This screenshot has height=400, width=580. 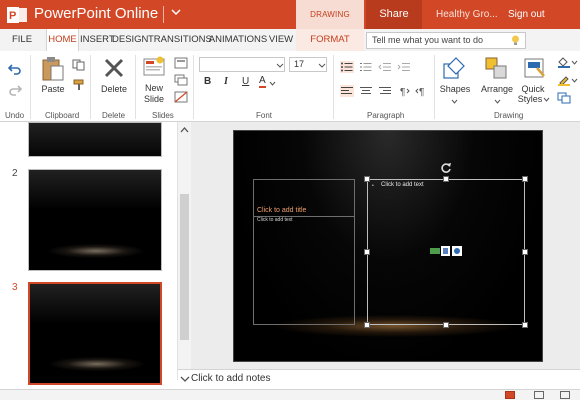 I want to click on shape-outline-chevron-icon, so click(x=574, y=80).